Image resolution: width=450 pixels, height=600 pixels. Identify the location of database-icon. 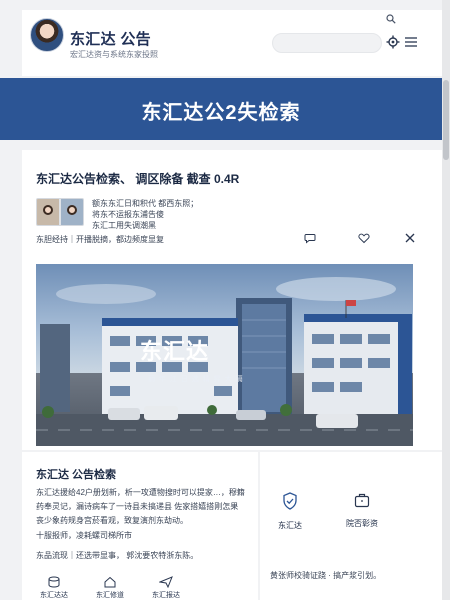
(54, 582).